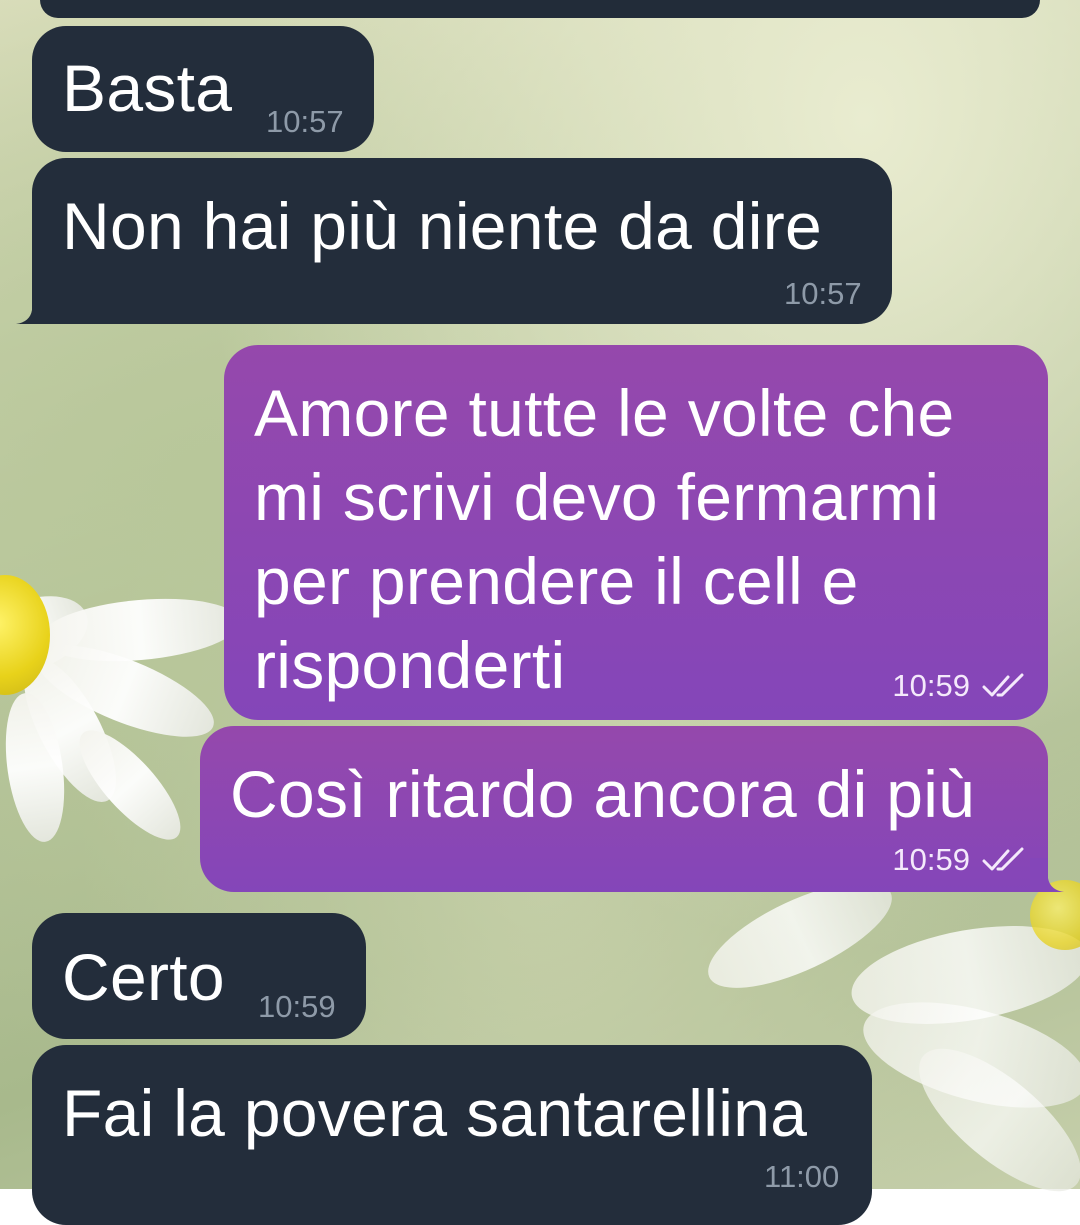  I want to click on message-bubble-outgoing: Così ritardo ancora di più 10:59, so click(624, 809).